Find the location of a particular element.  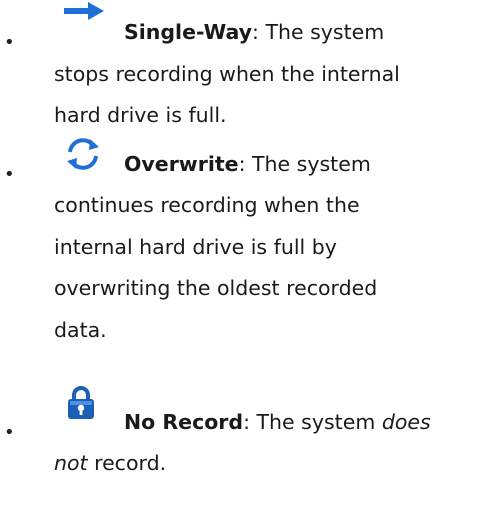

term-overwrite: Overwrite is located at coordinates (181, 164).